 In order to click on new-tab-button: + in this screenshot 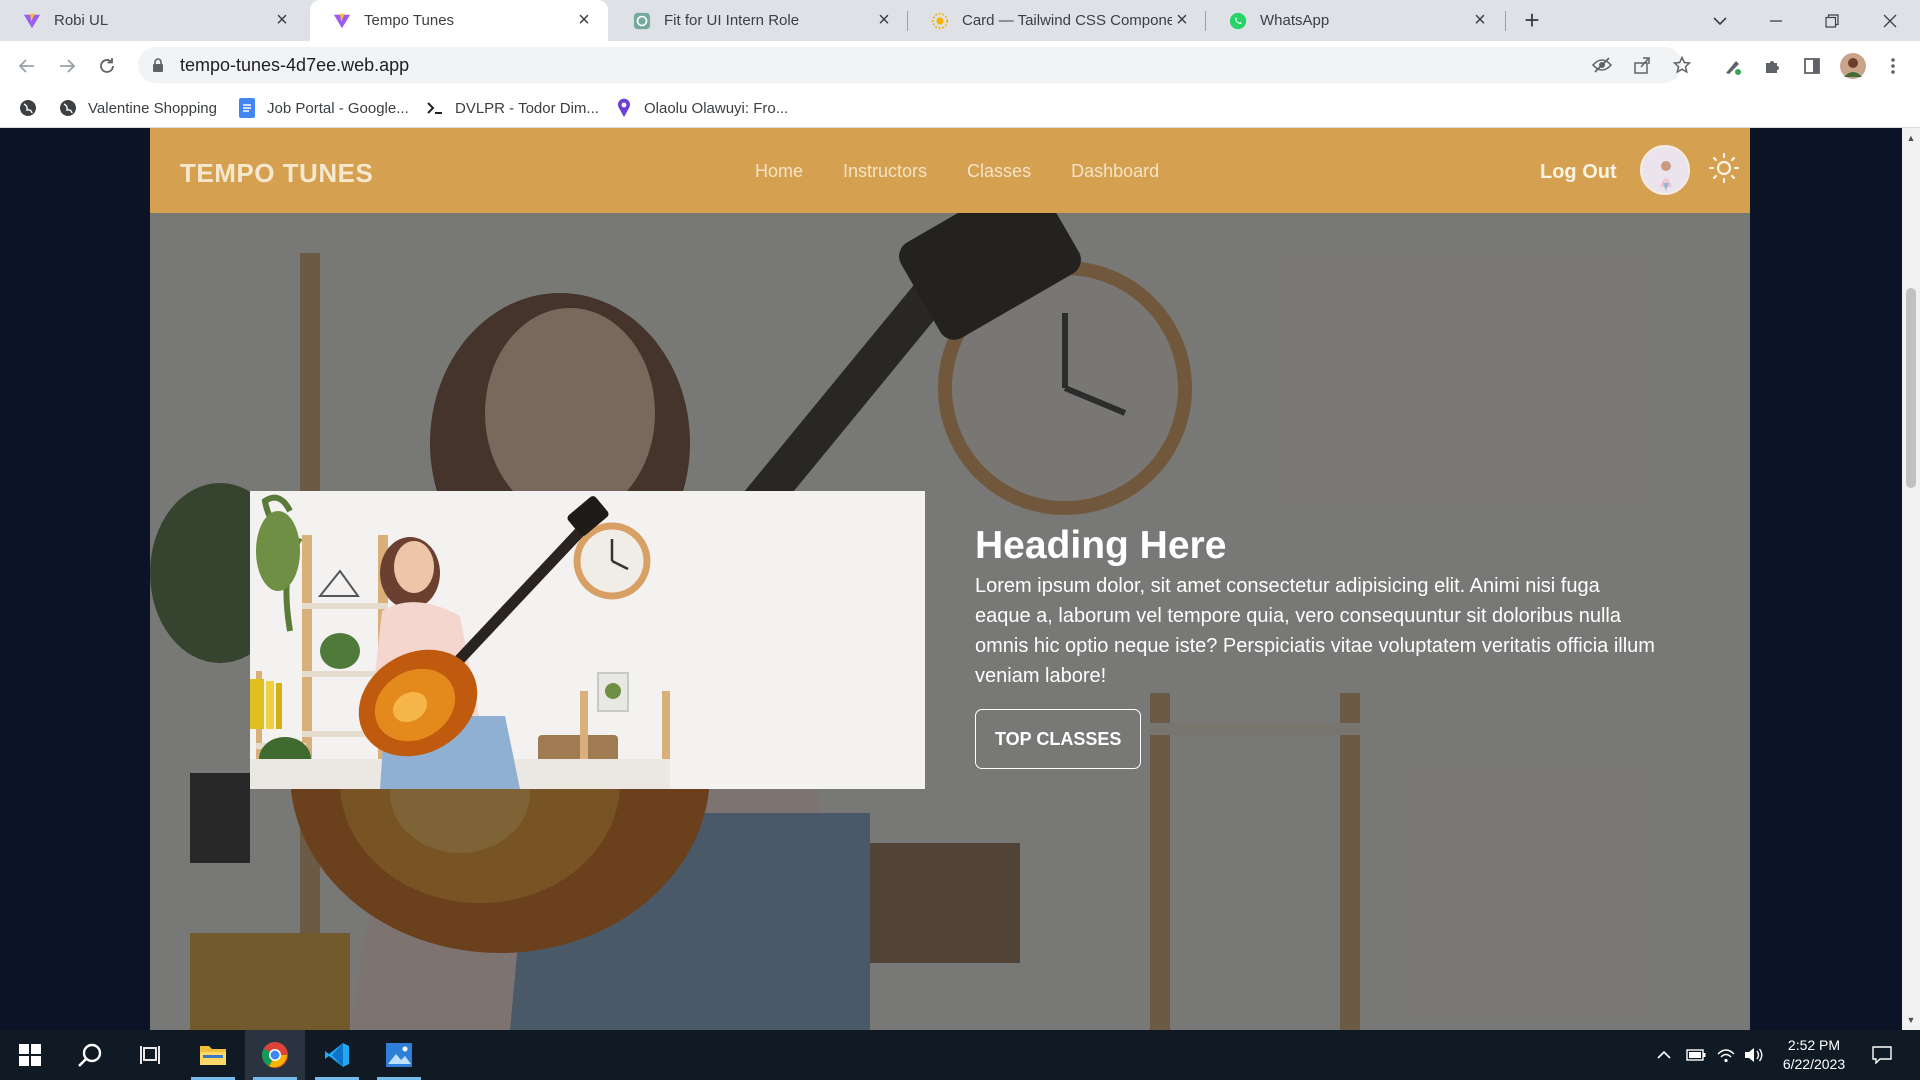, I will do `click(1532, 20)`.